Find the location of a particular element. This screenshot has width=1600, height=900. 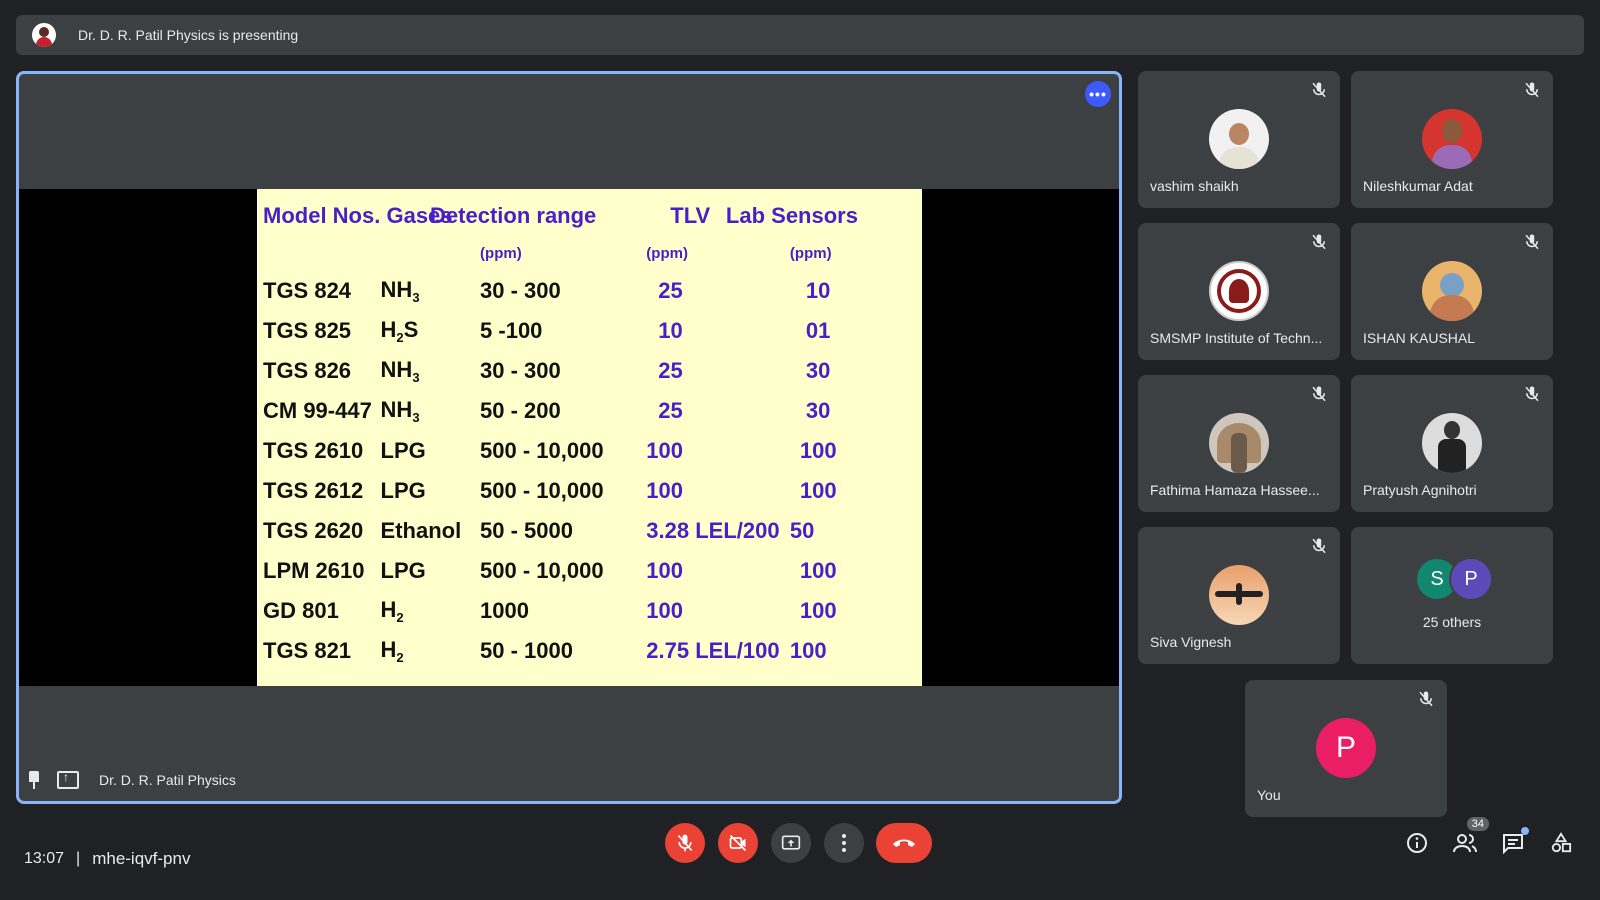

header-range-text: Detection range is located at coordinates (513, 215).